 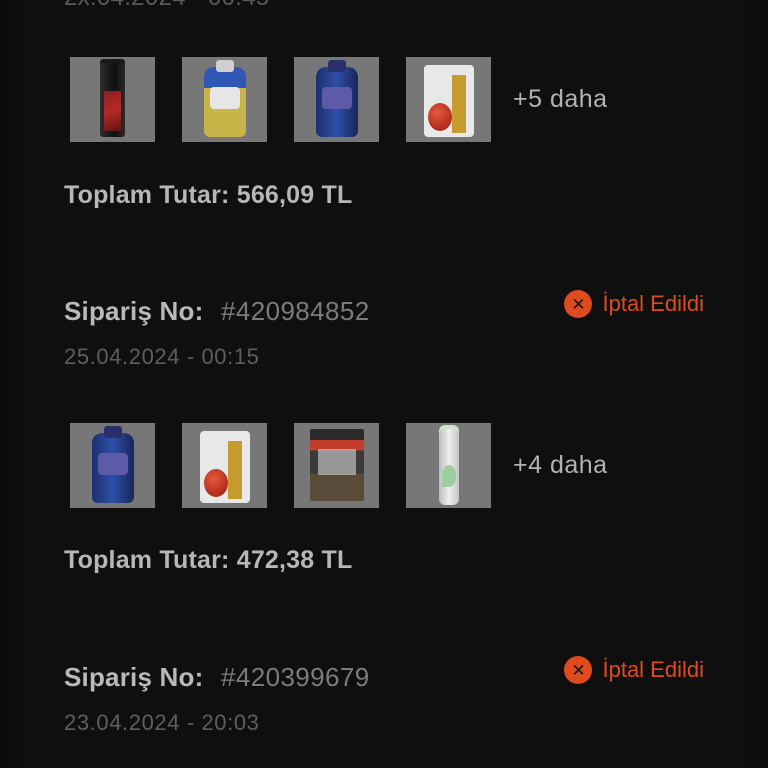 What do you see at coordinates (167, 6) in the screenshot?
I see `previous-order-date: 2x.04.2024 - 00:45` at bounding box center [167, 6].